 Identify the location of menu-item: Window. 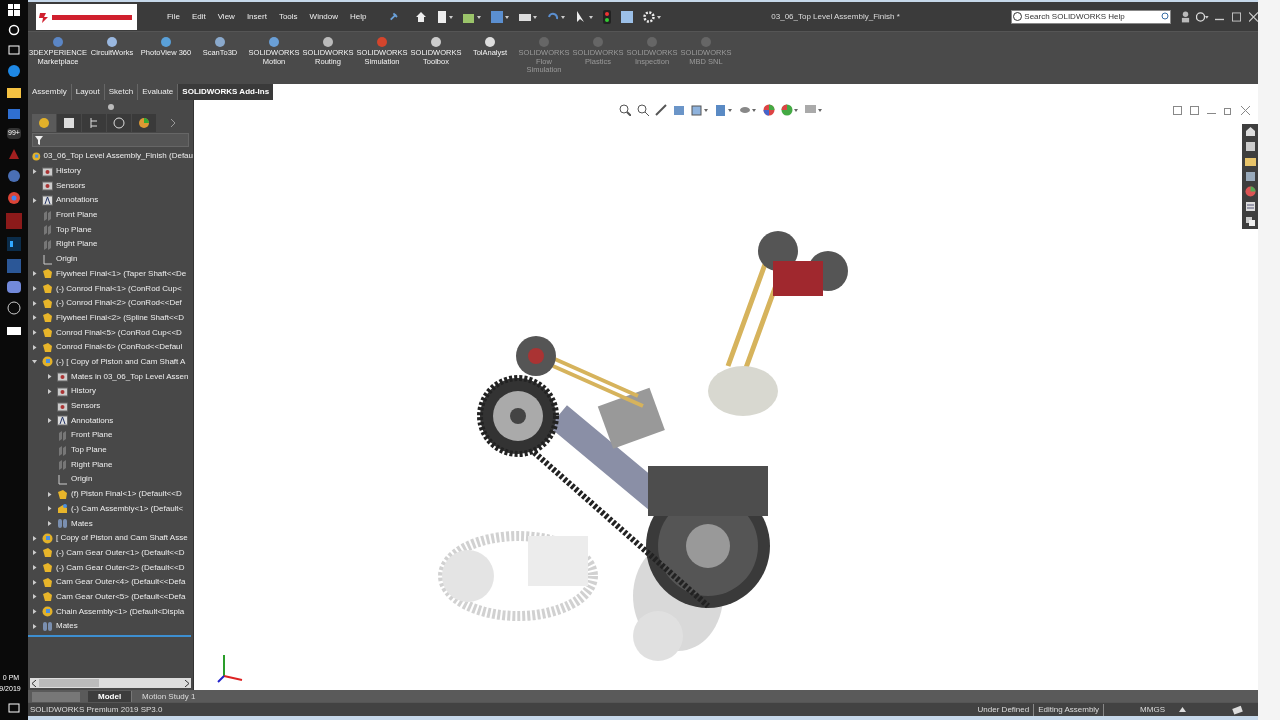
(324, 16).